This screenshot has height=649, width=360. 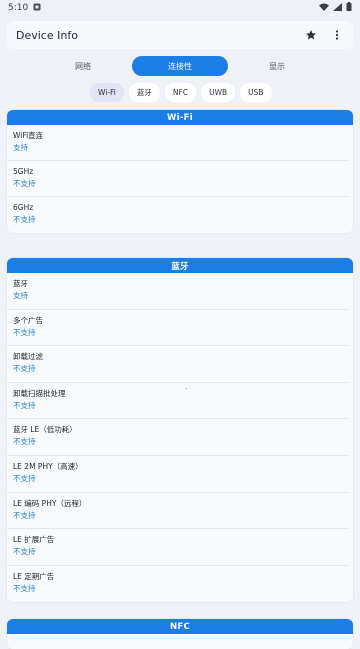 What do you see at coordinates (47, 35) in the screenshot?
I see `app-title: Device Info` at bounding box center [47, 35].